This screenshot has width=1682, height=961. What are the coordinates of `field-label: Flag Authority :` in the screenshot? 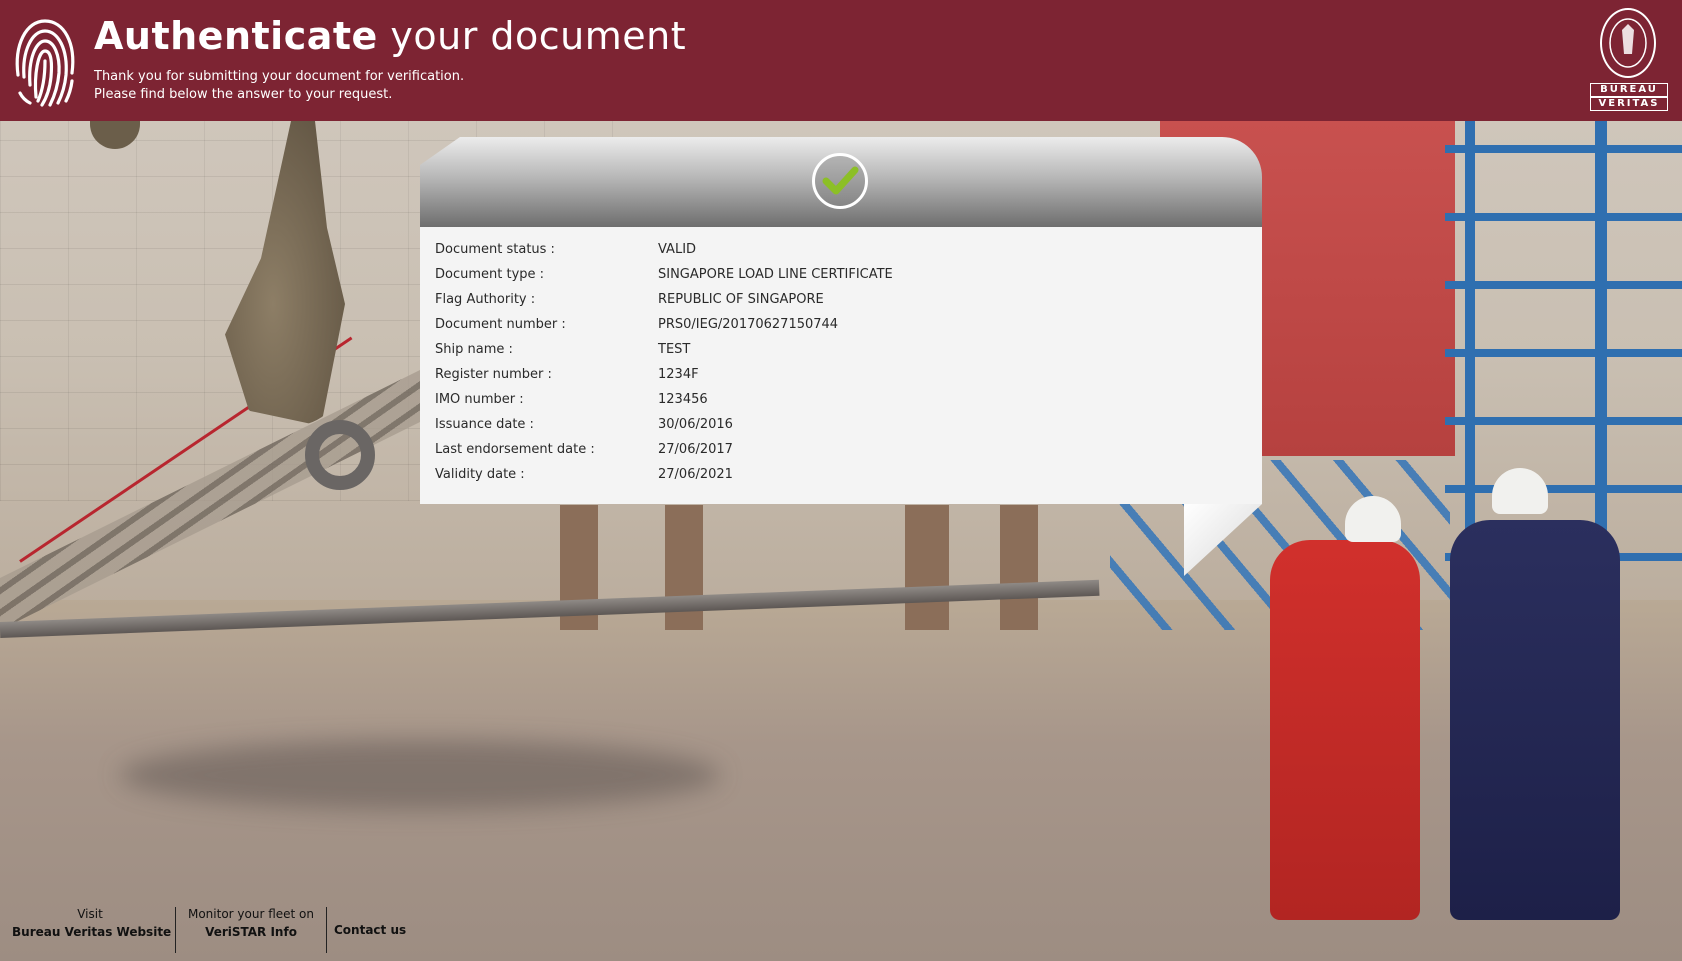 It's located at (485, 299).